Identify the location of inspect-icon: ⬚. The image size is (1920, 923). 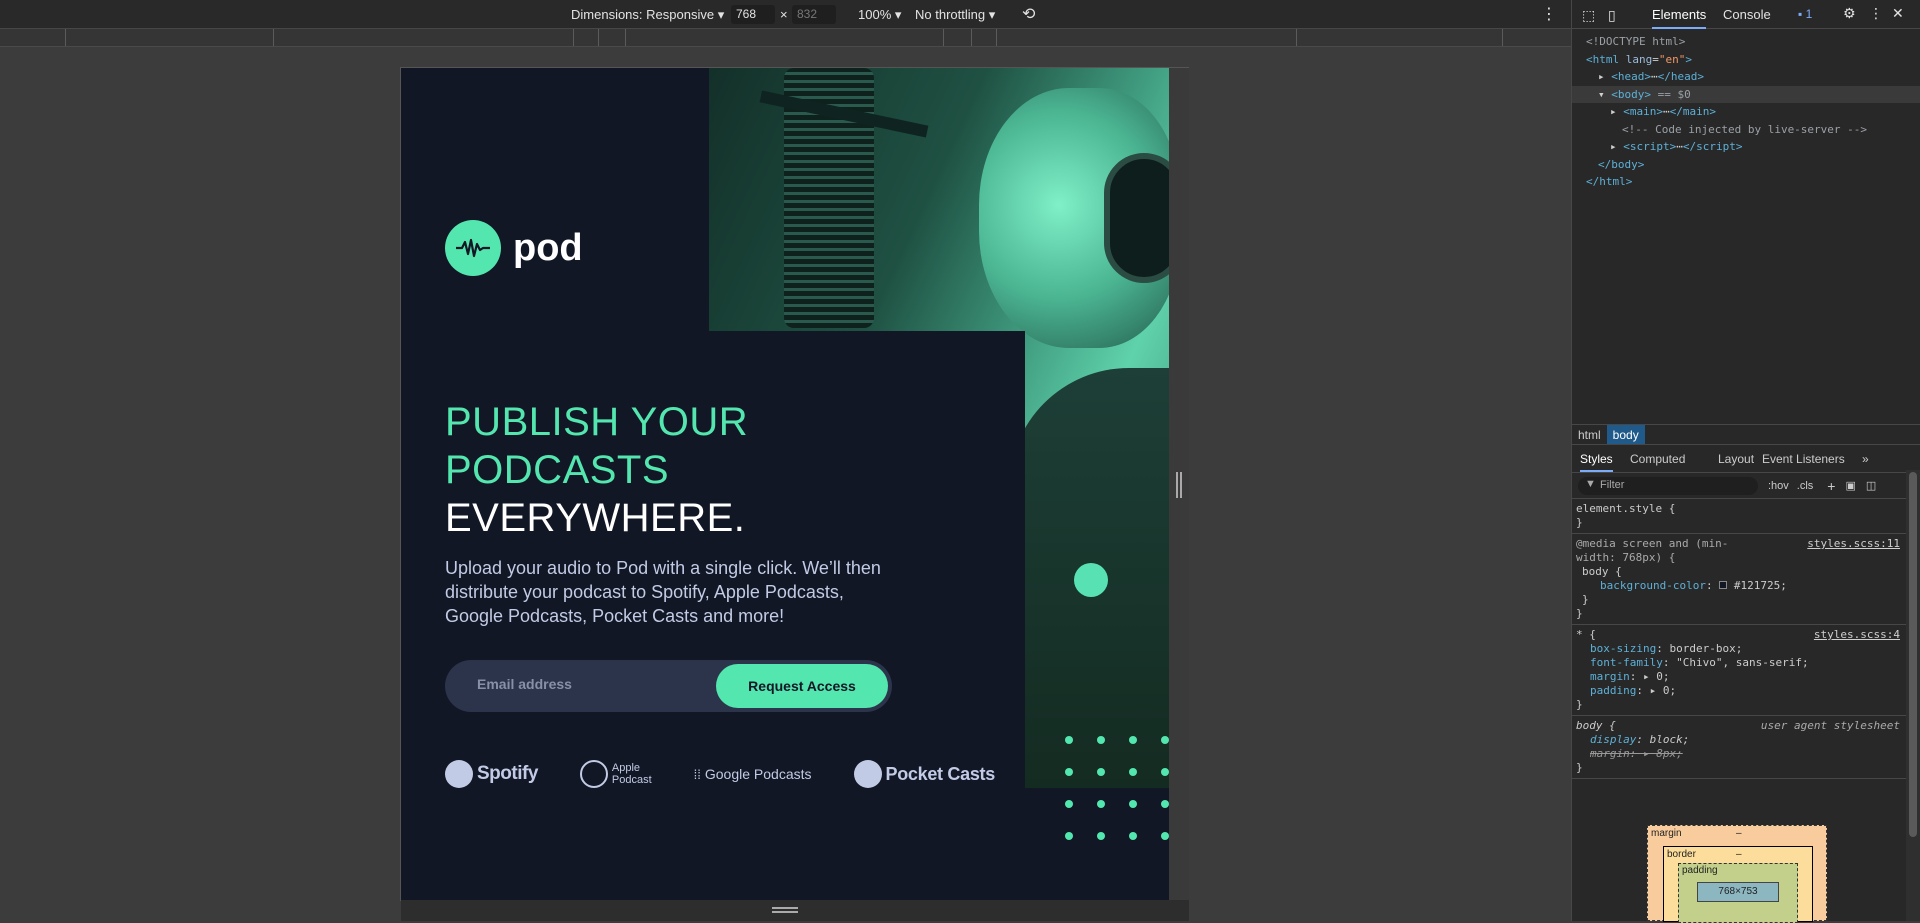
(1588, 15).